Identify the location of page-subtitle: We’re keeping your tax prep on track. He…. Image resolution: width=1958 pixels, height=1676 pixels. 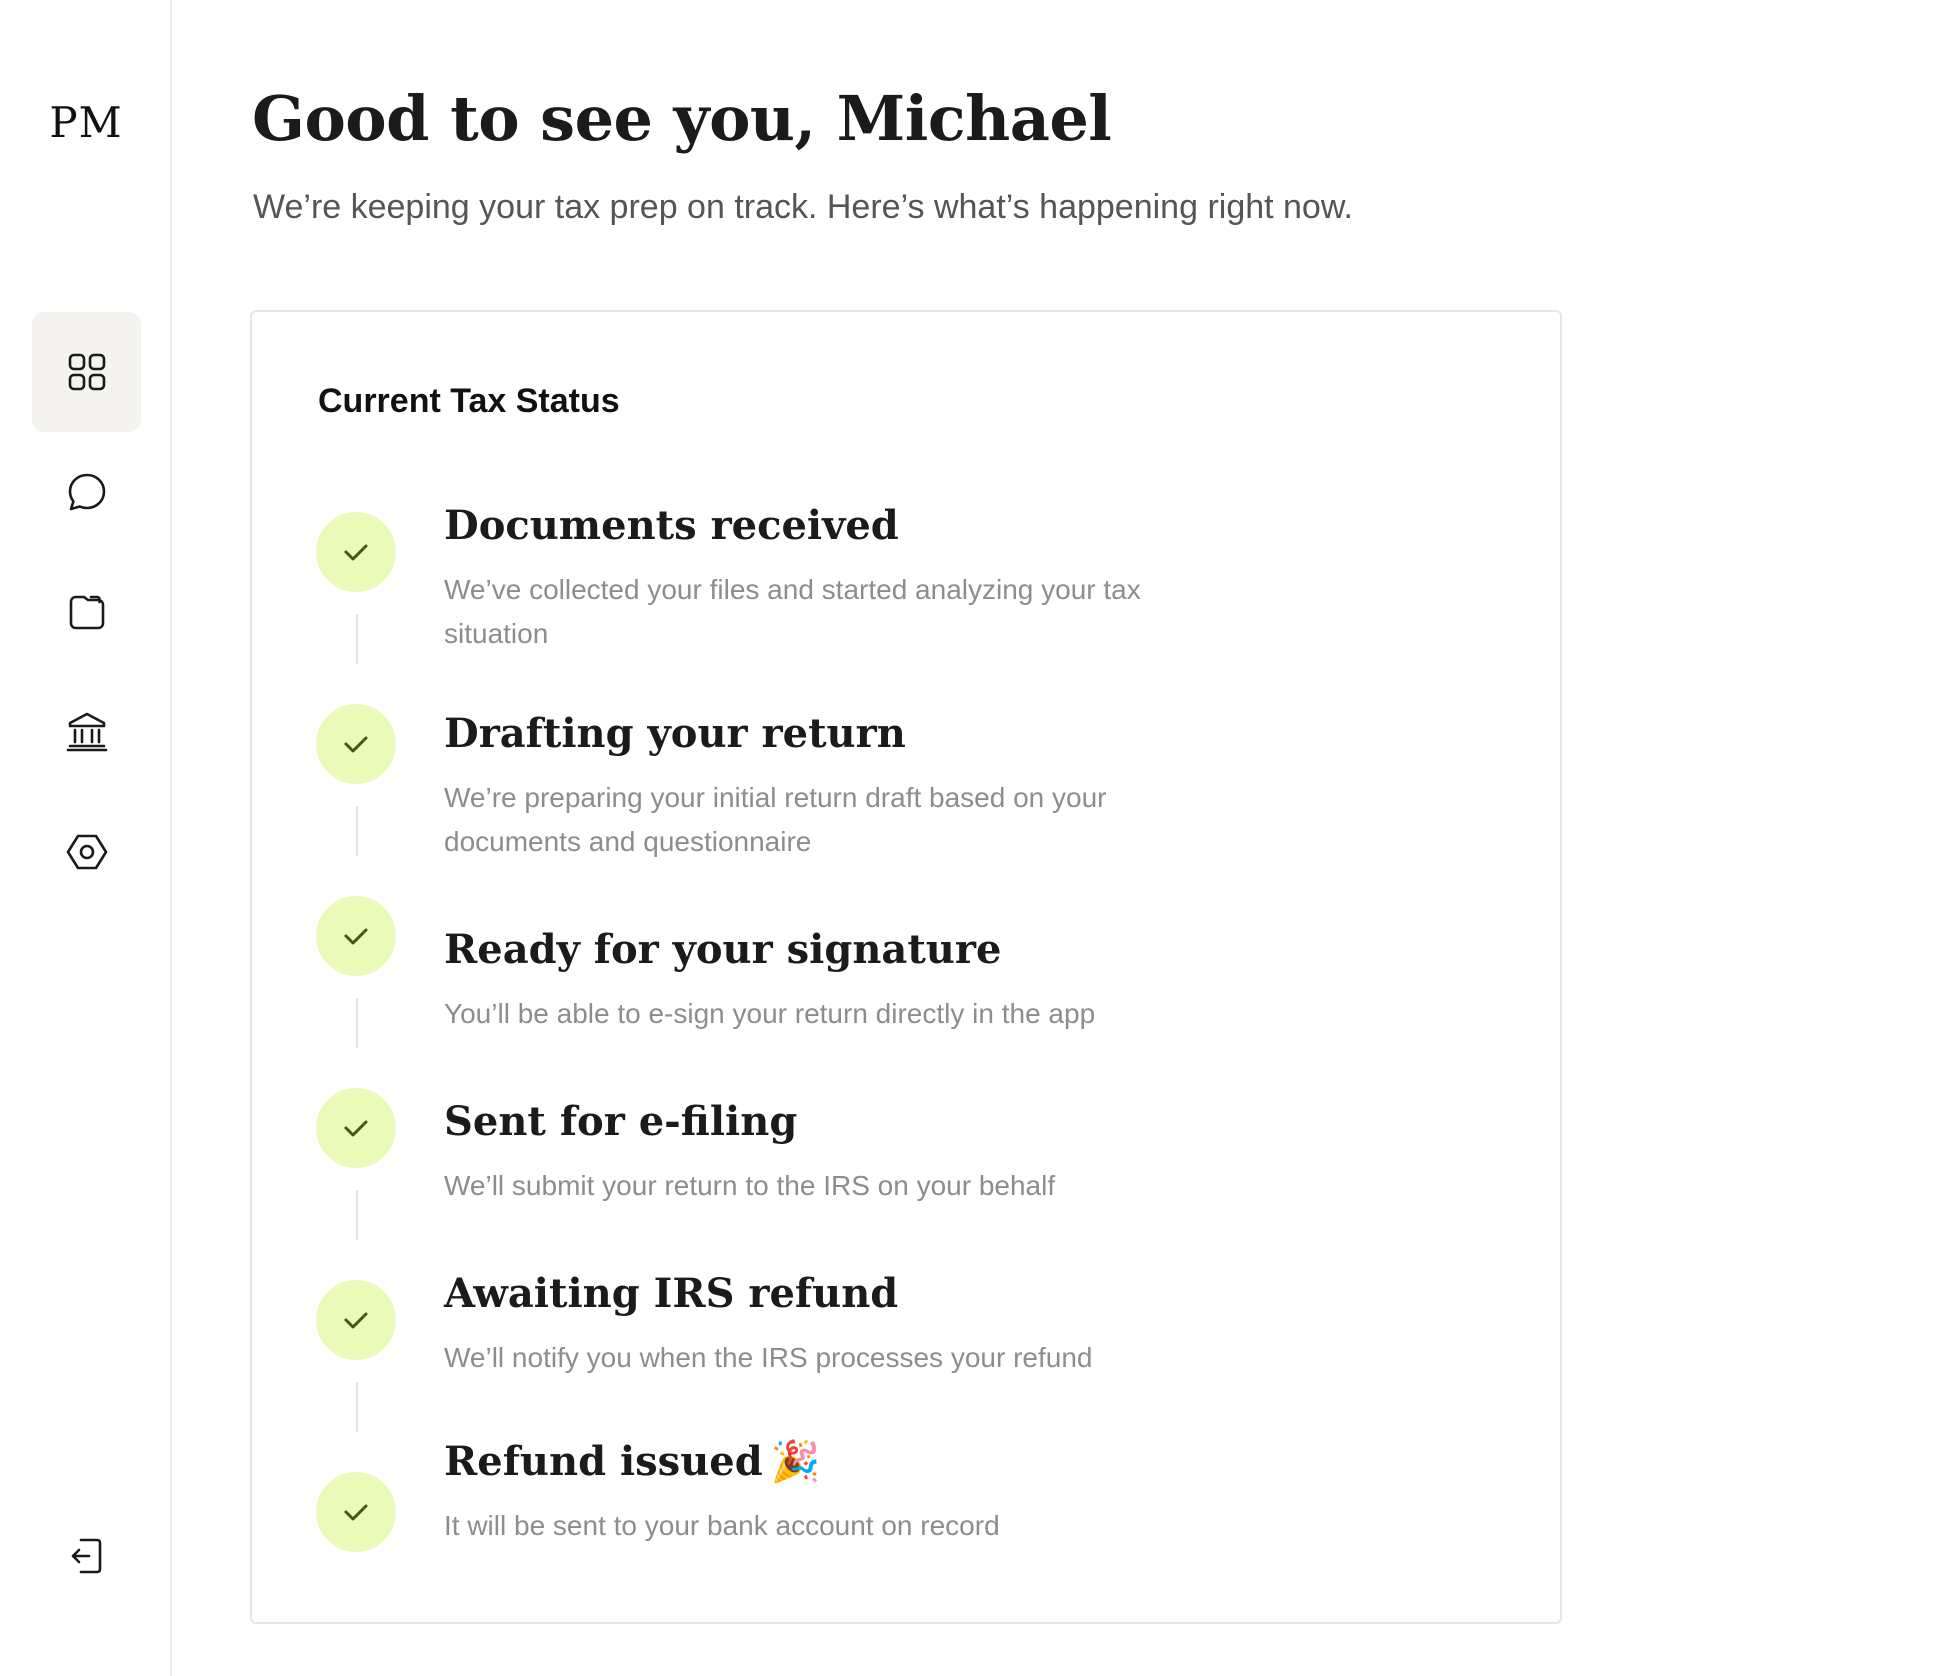
(803, 207).